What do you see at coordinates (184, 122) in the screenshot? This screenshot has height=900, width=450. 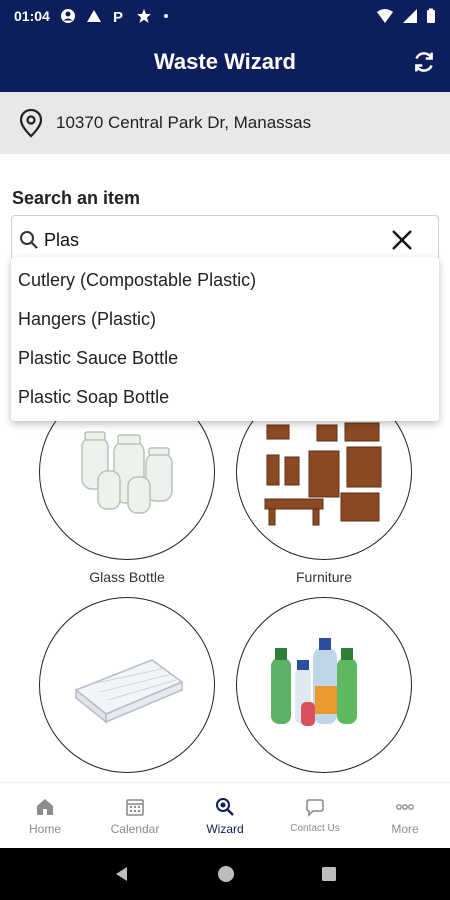 I see `address-text: 10370 Central Park Dr, Manassas` at bounding box center [184, 122].